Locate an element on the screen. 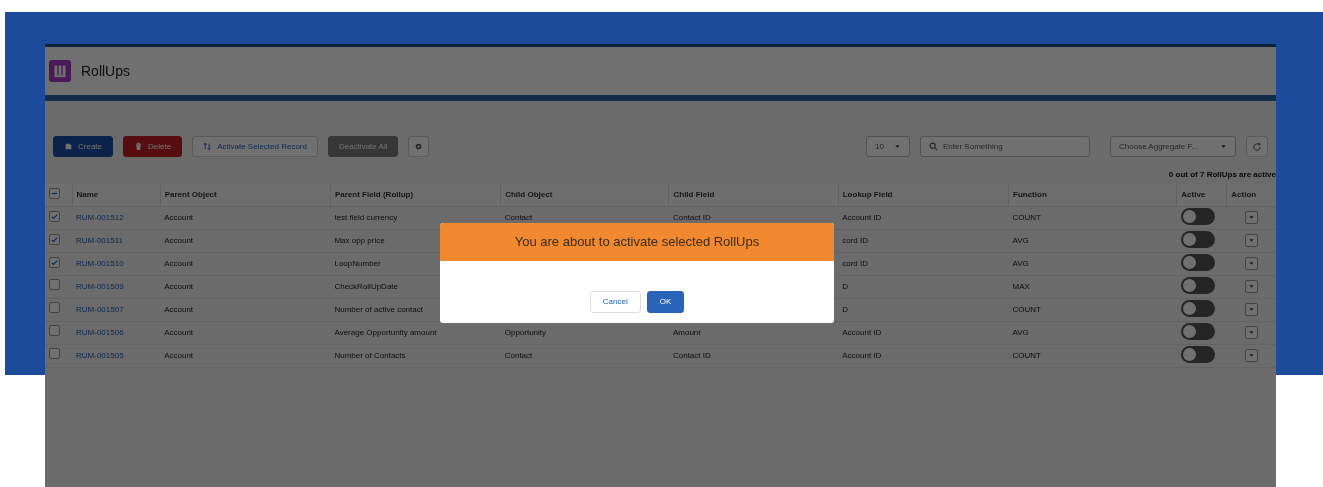 This screenshot has width=1323, height=487. app-title: RollUps is located at coordinates (105, 71).